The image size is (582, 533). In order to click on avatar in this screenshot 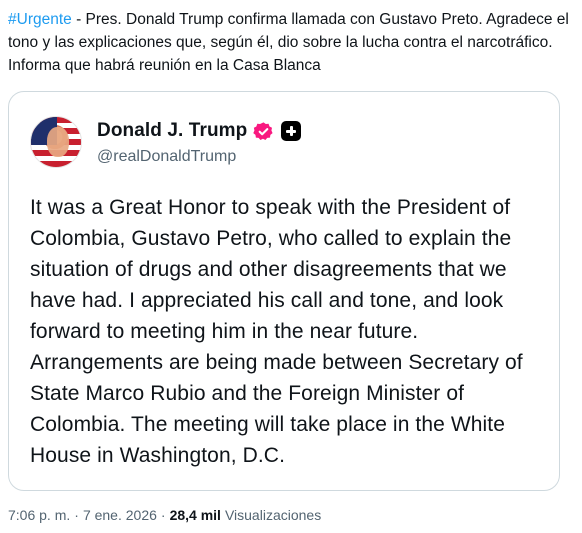, I will do `click(56, 142)`.